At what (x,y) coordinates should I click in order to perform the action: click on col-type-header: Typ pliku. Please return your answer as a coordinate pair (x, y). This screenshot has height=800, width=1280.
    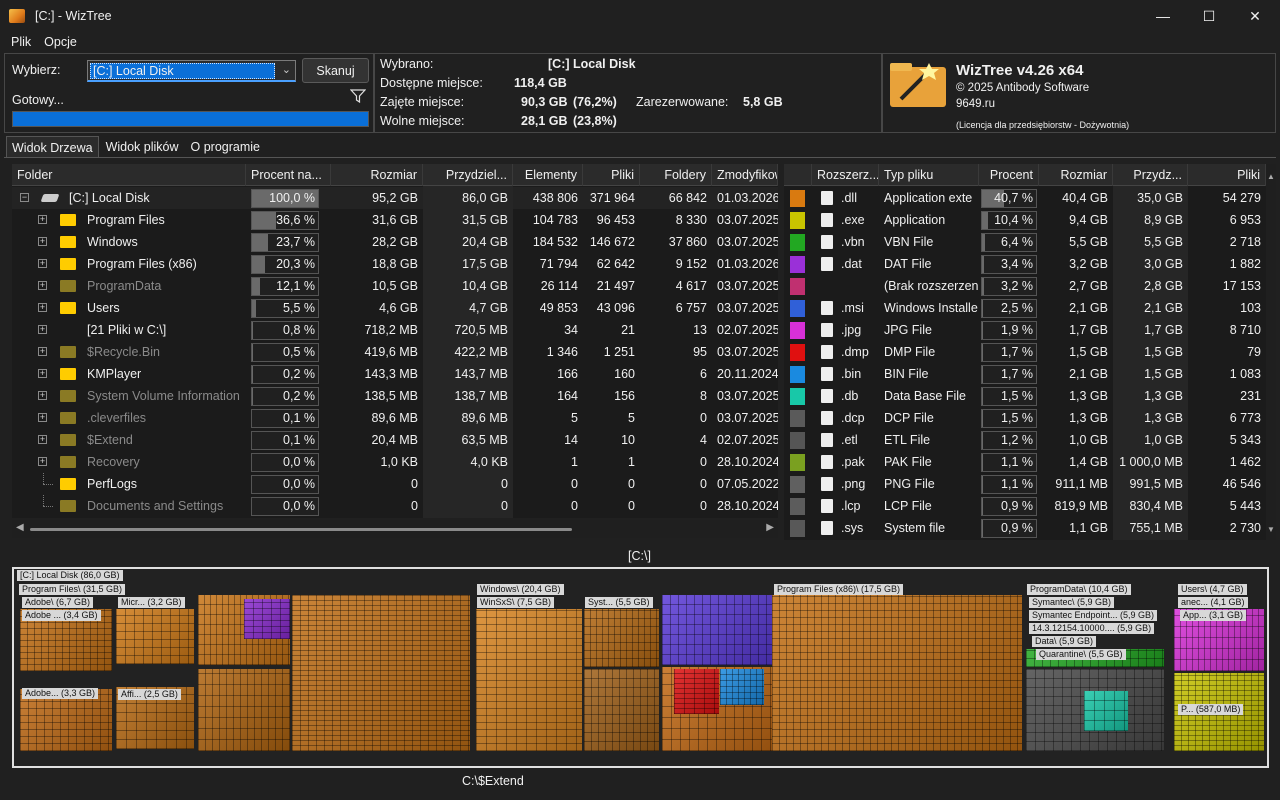
    Looking at the image, I should click on (929, 175).